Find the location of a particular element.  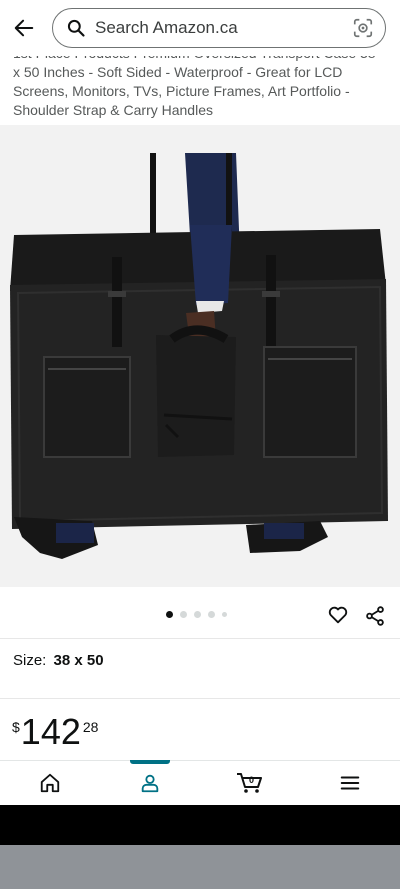

price-whole: 142 is located at coordinates (50, 731).